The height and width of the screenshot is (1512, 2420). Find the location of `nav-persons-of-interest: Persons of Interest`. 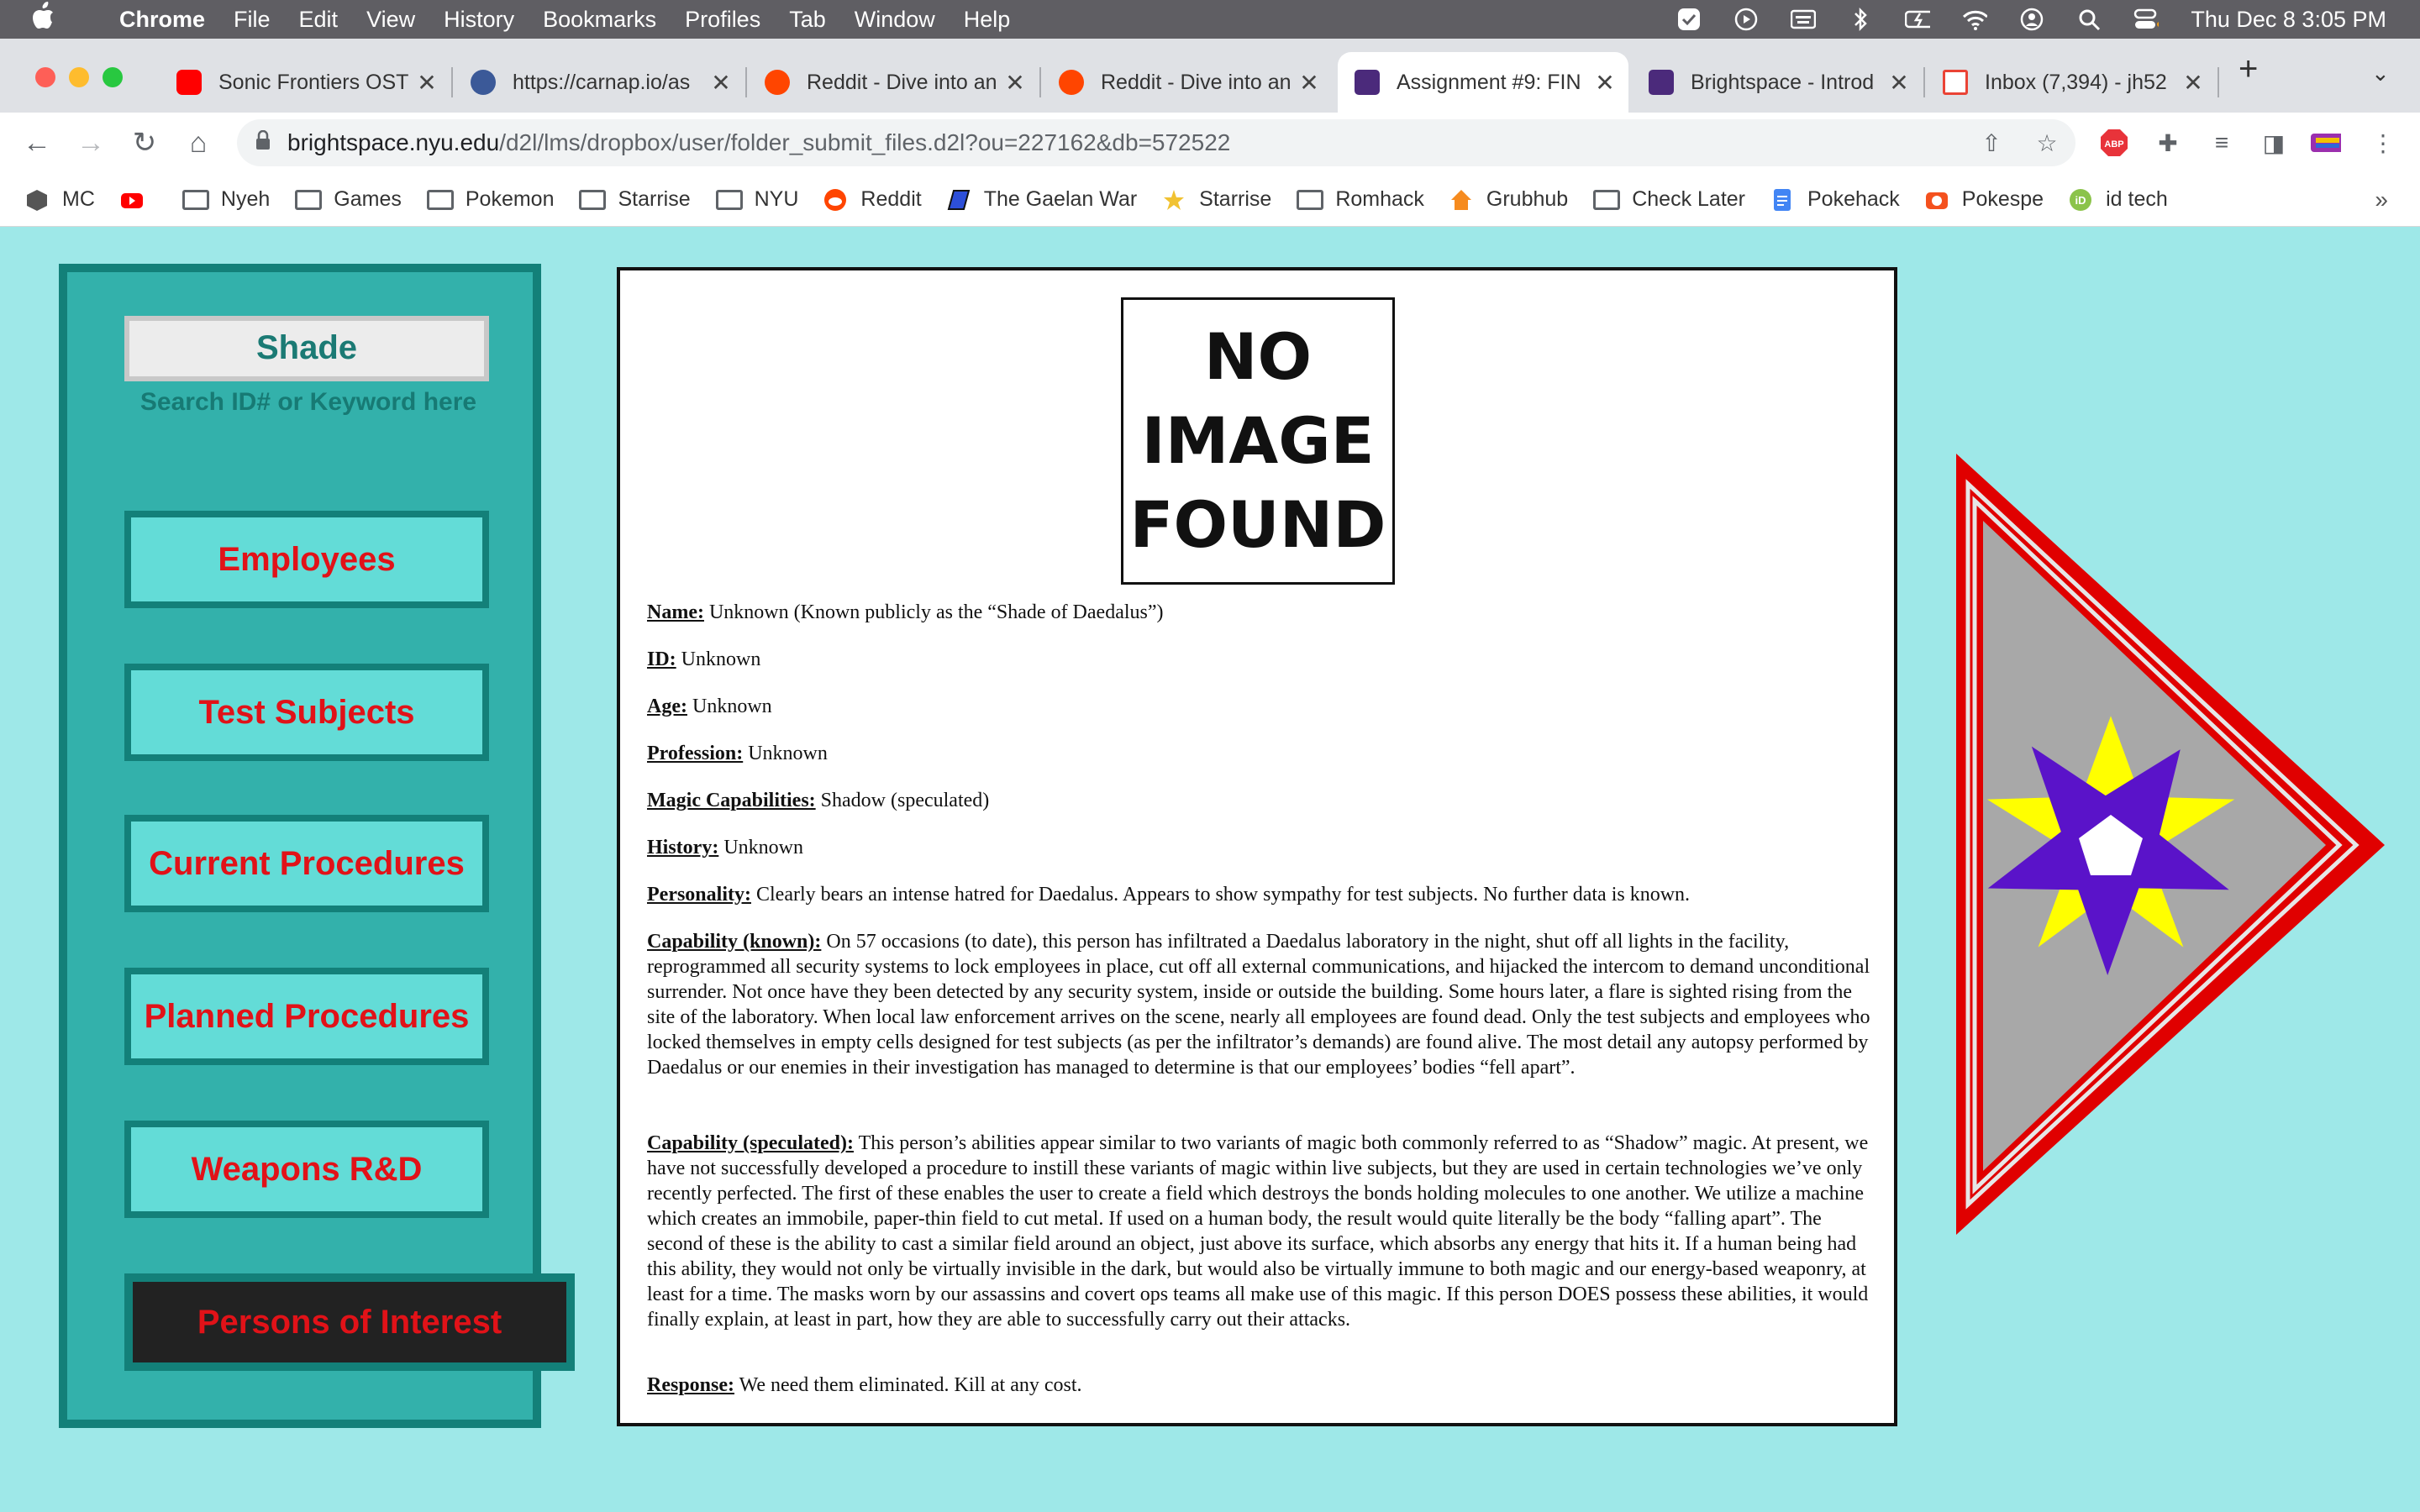

nav-persons-of-interest: Persons of Interest is located at coordinates (349, 1322).